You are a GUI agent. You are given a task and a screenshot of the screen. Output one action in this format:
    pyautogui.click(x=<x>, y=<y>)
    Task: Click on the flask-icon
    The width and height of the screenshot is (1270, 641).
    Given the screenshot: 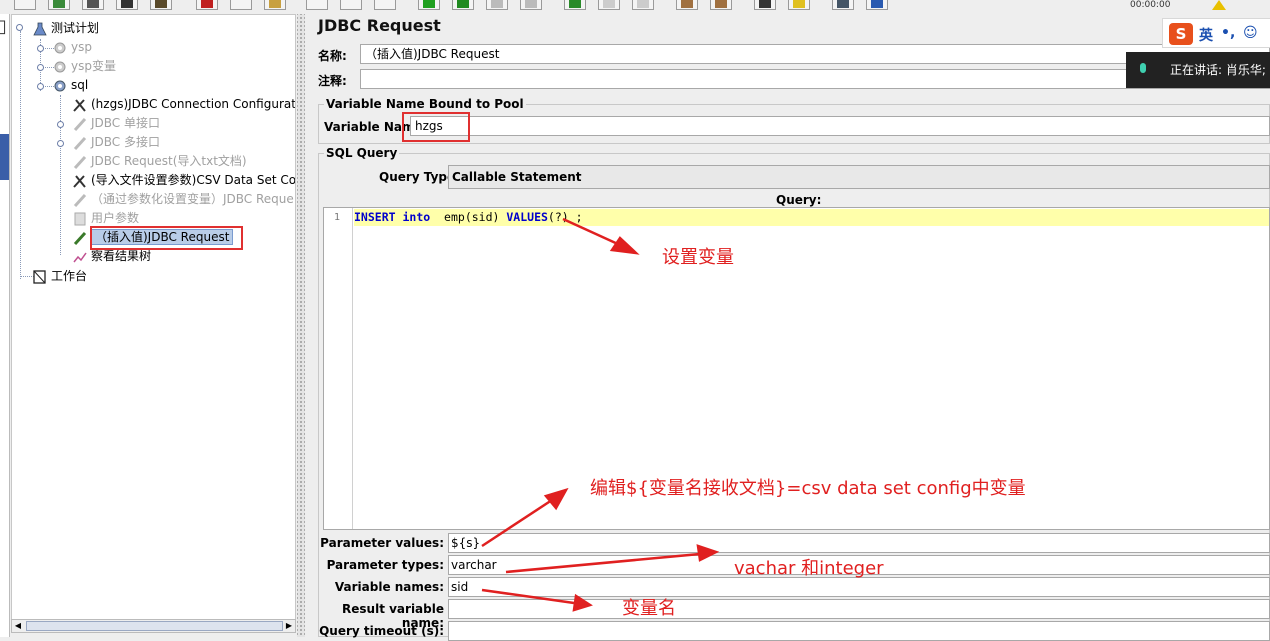 What is the action you would take?
    pyautogui.click(x=40, y=29)
    